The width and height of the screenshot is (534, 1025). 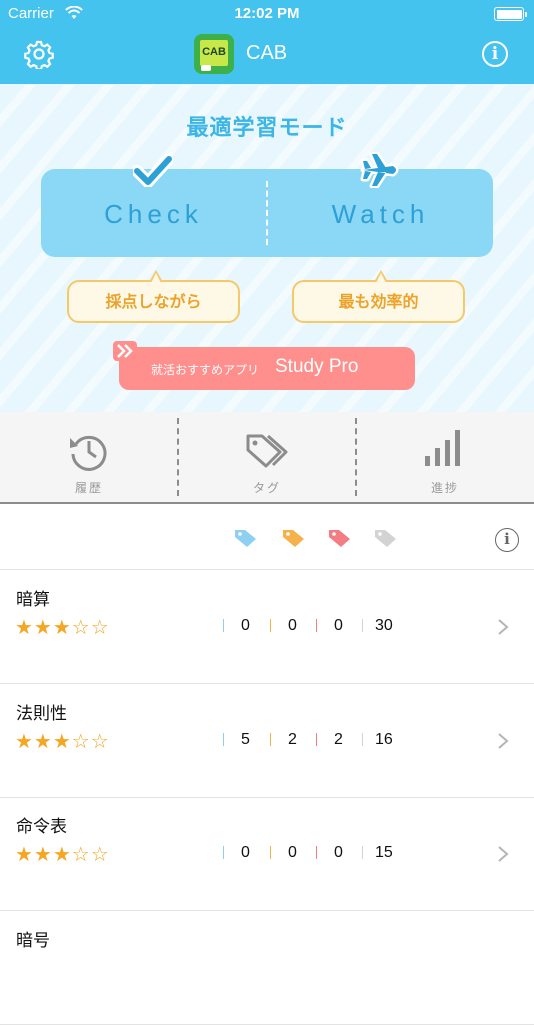 I want to click on clock: 12:02 PM, so click(x=267, y=13).